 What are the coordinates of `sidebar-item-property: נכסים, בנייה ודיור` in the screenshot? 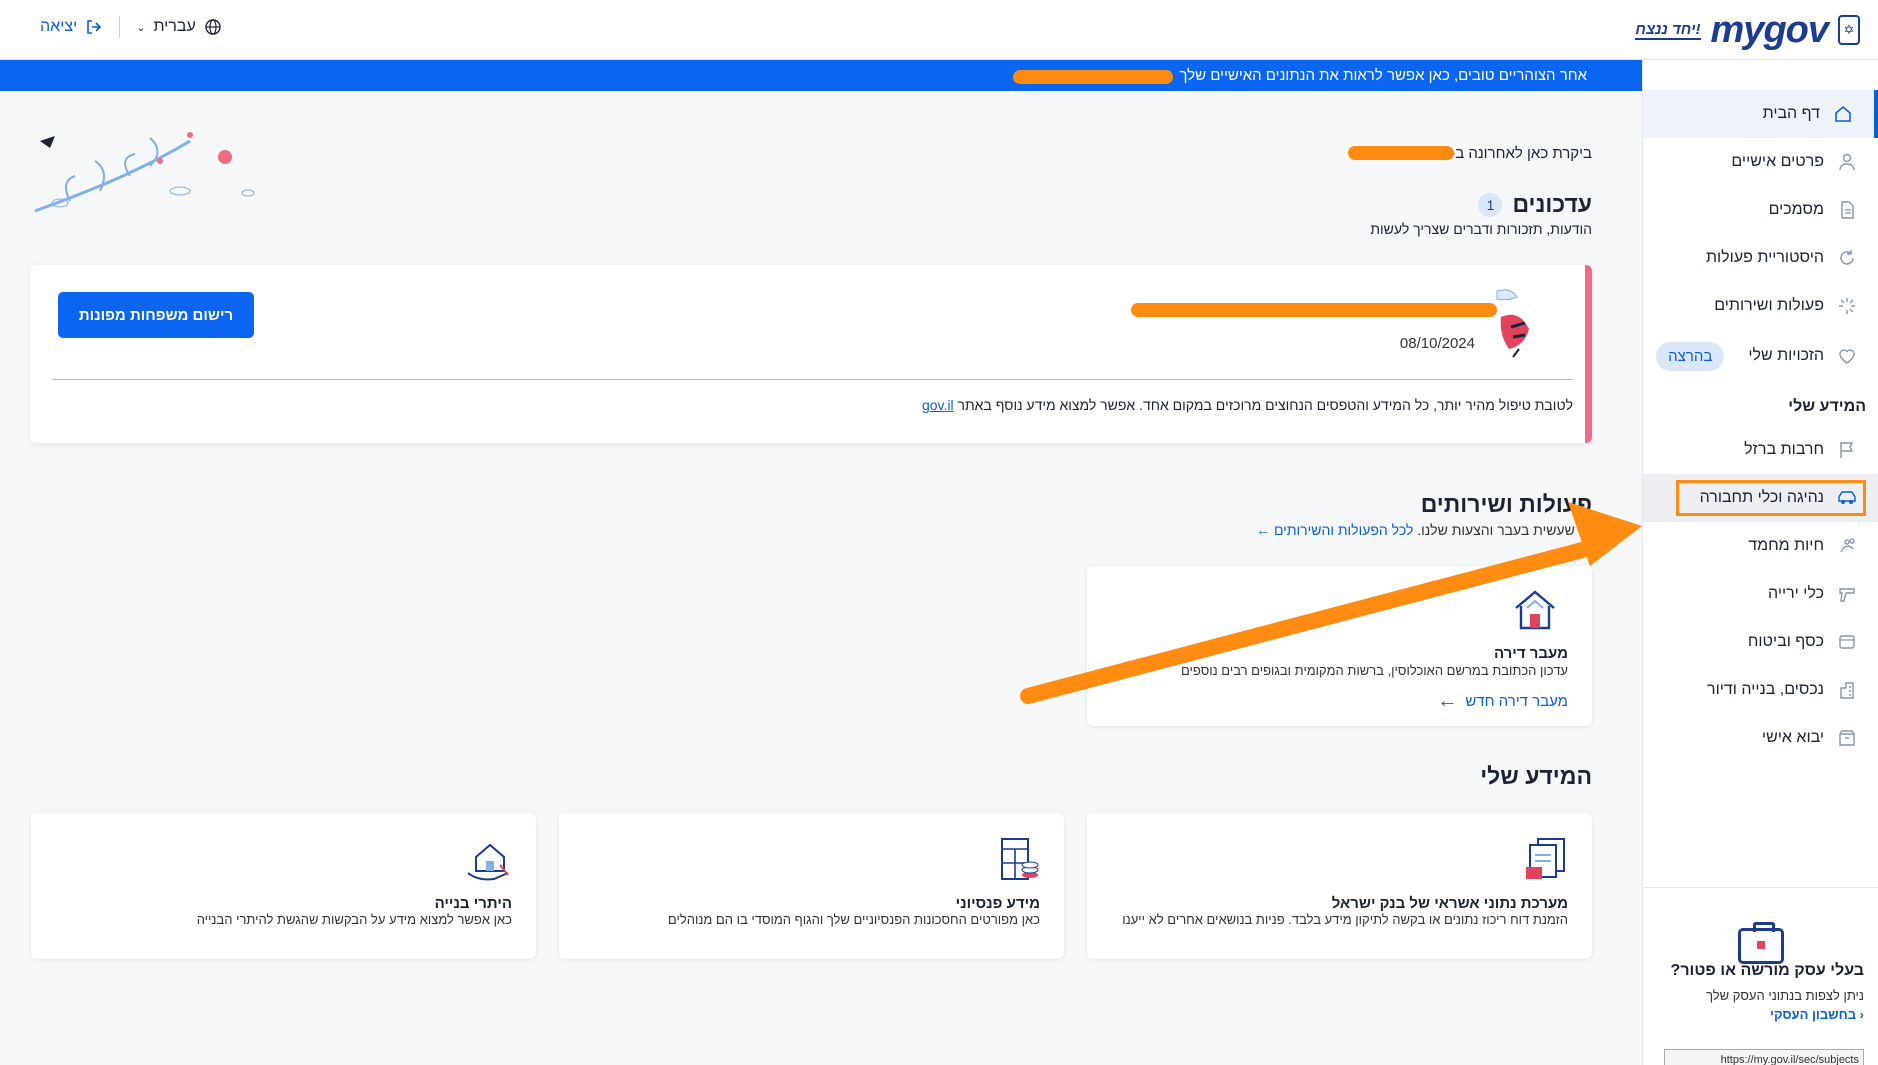 It's located at (1760, 690).